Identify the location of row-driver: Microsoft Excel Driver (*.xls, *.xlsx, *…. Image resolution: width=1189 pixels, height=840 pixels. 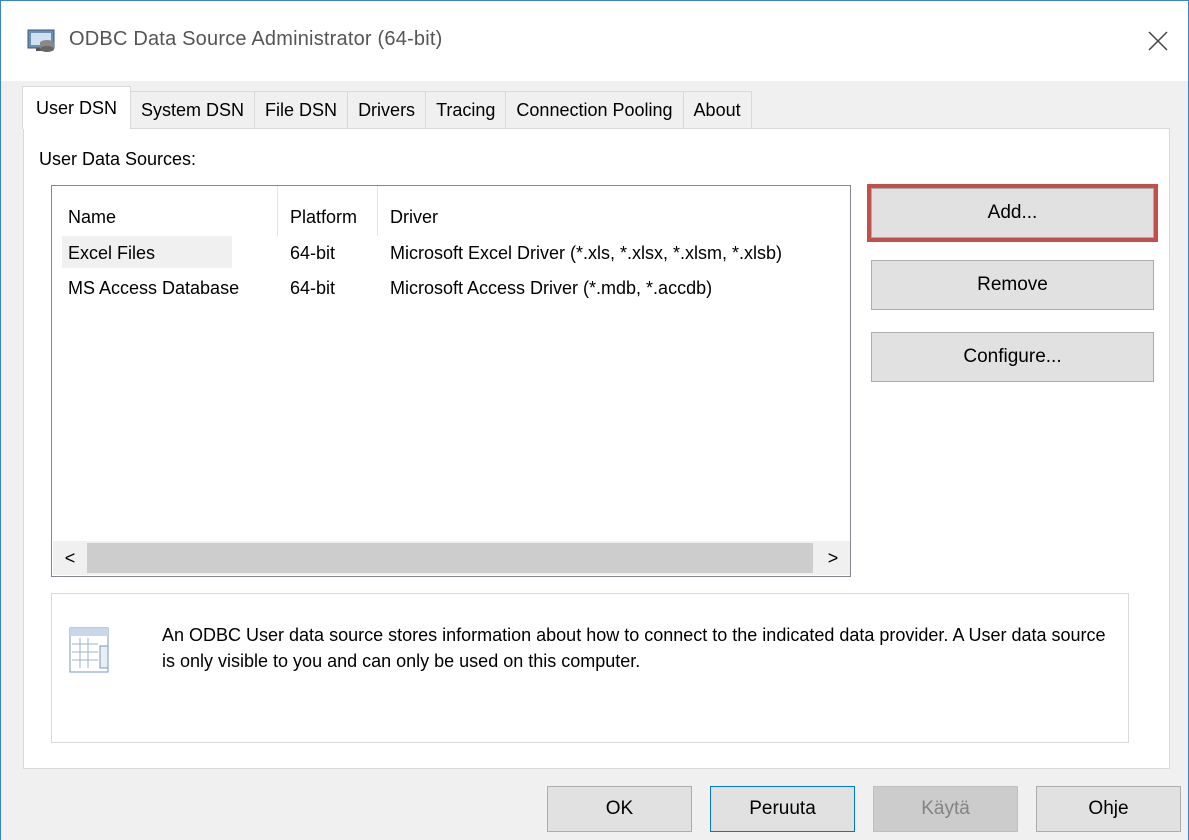
(586, 253).